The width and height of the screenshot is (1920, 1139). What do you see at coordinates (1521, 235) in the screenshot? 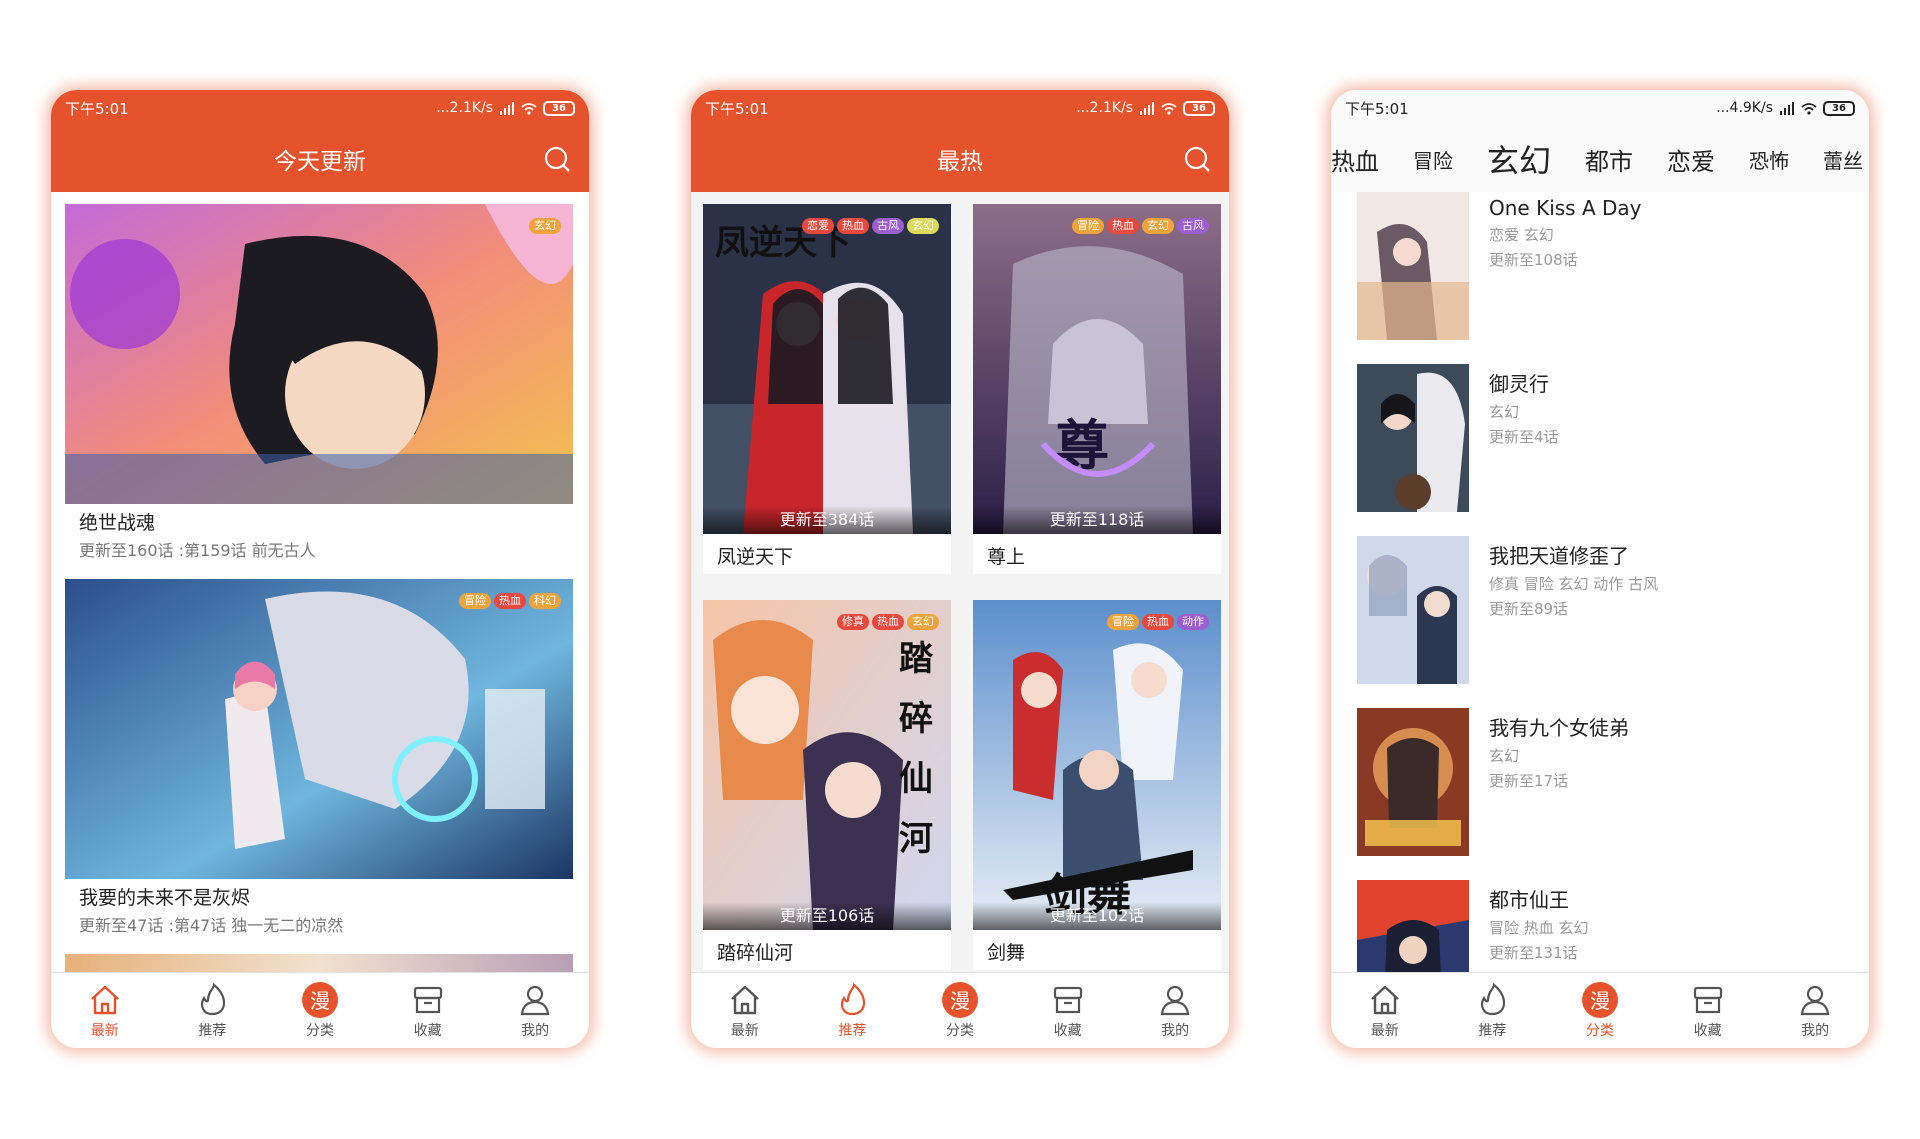
I see `comic-tags: 恋爱 玄幻` at bounding box center [1521, 235].